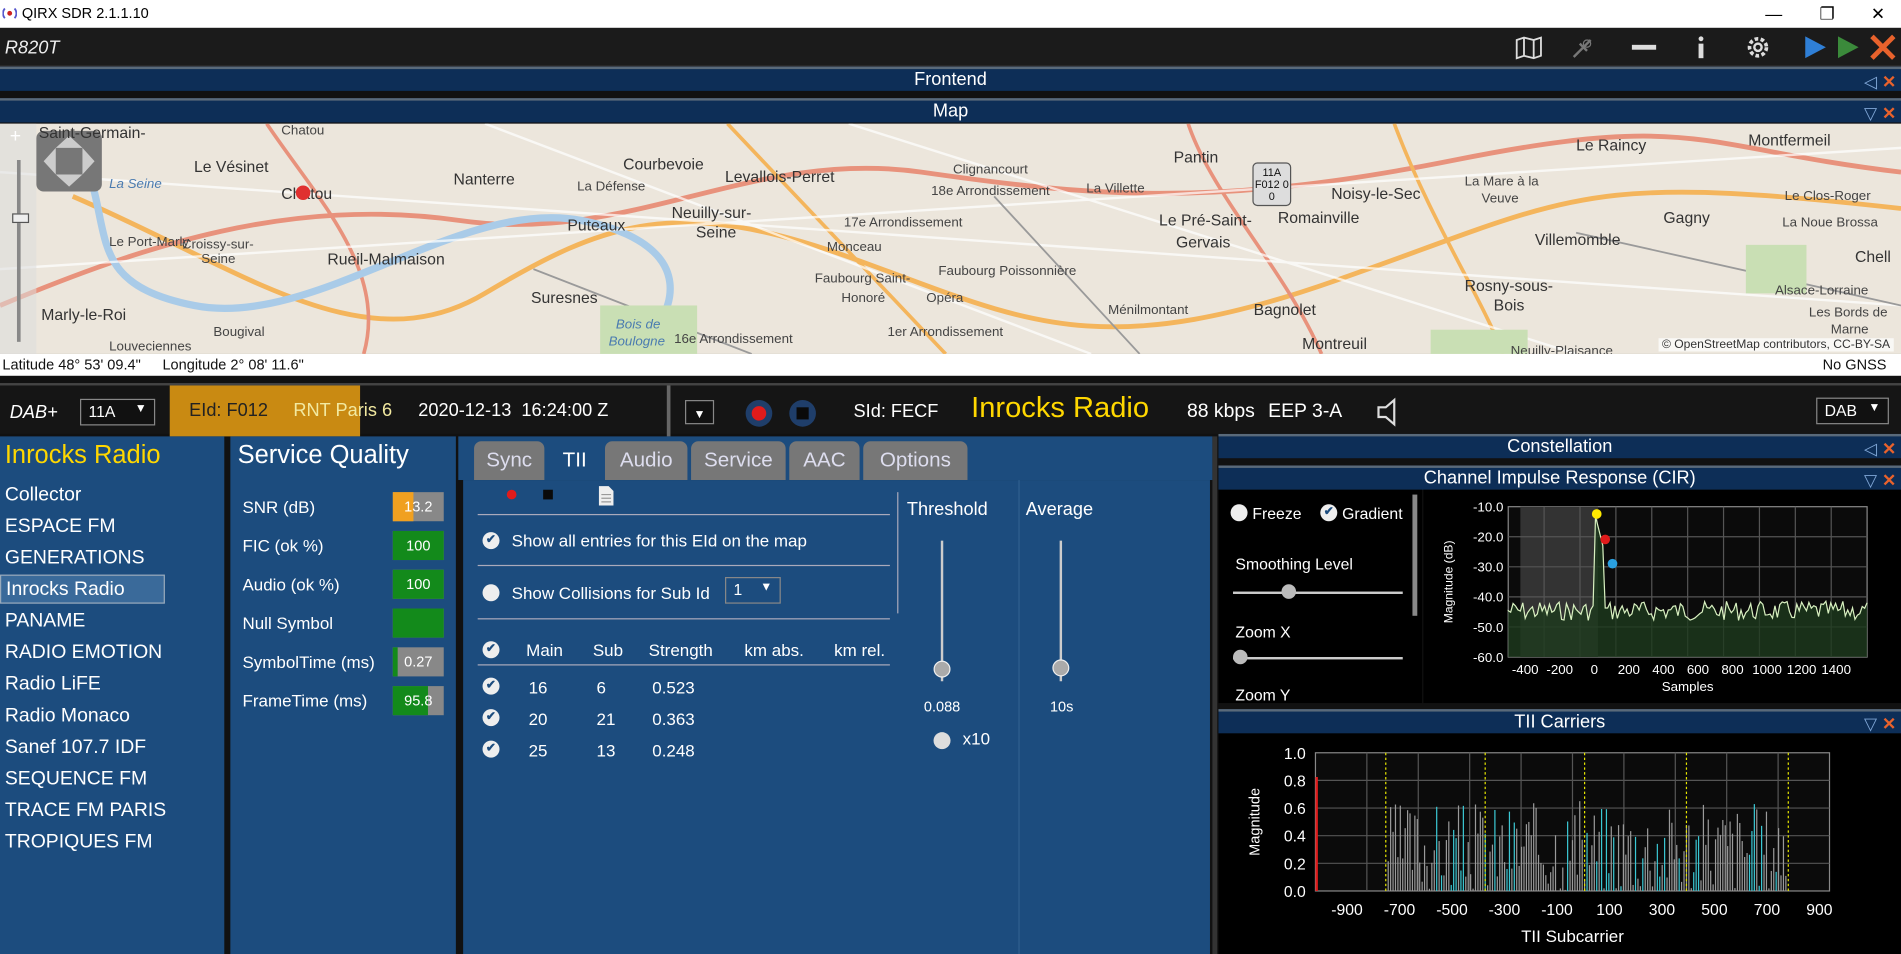 The height and width of the screenshot is (954, 1901). I want to click on col-strength: Strength, so click(681, 649).